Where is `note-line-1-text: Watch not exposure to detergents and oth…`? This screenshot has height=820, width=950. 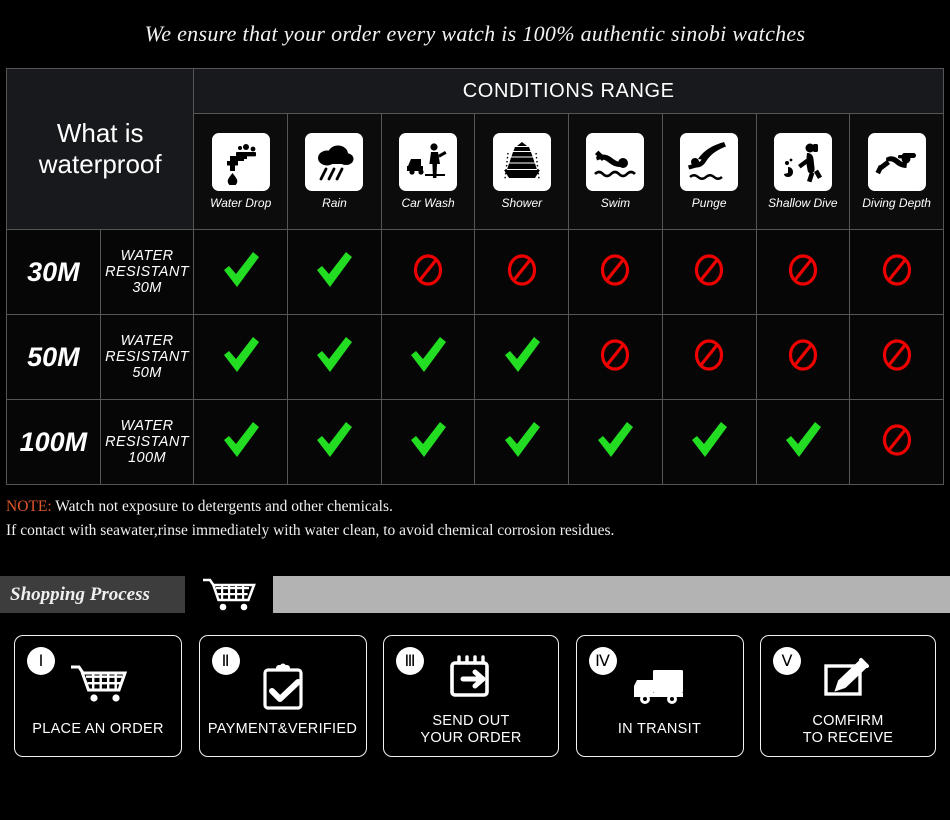 note-line-1-text: Watch not exposure to detergents and oth… is located at coordinates (222, 506).